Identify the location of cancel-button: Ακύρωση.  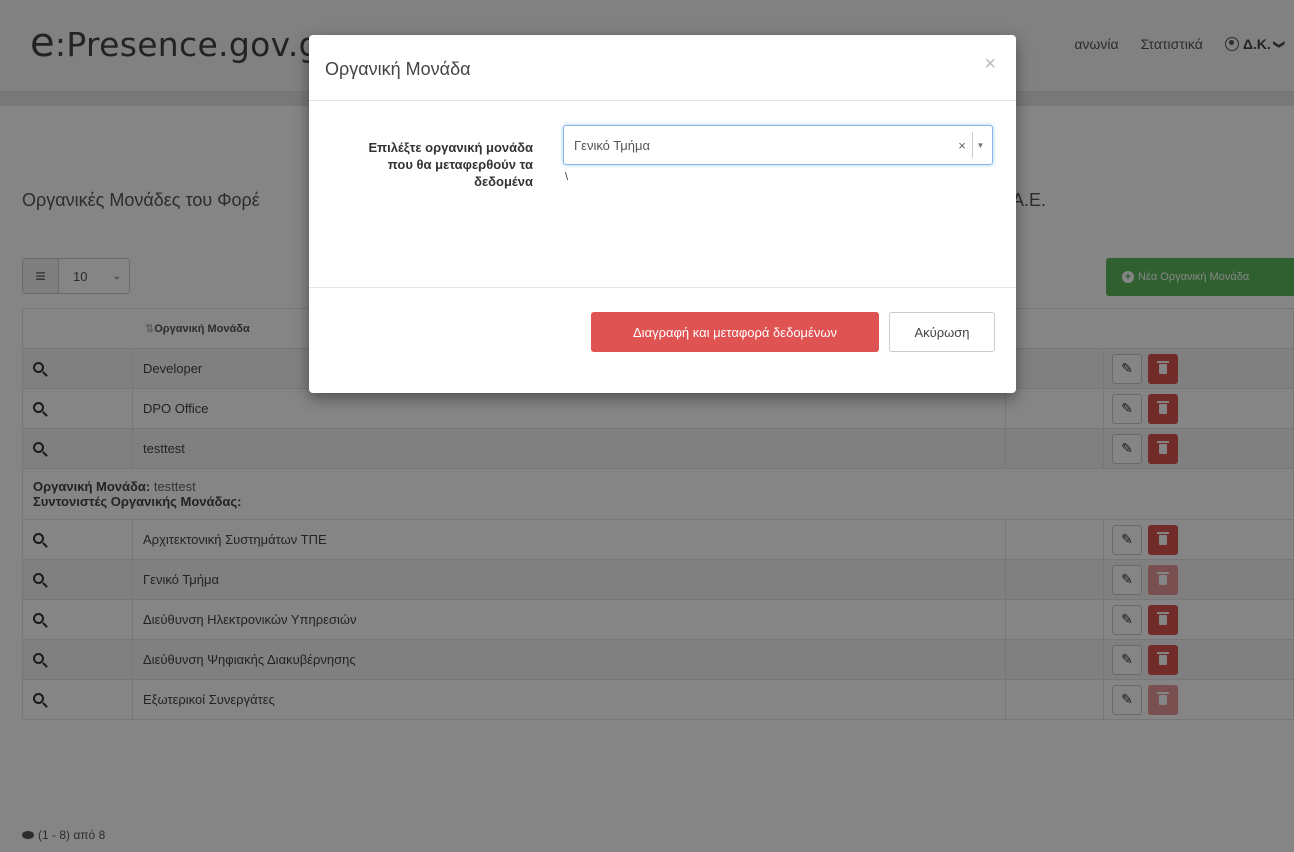
(942, 332).